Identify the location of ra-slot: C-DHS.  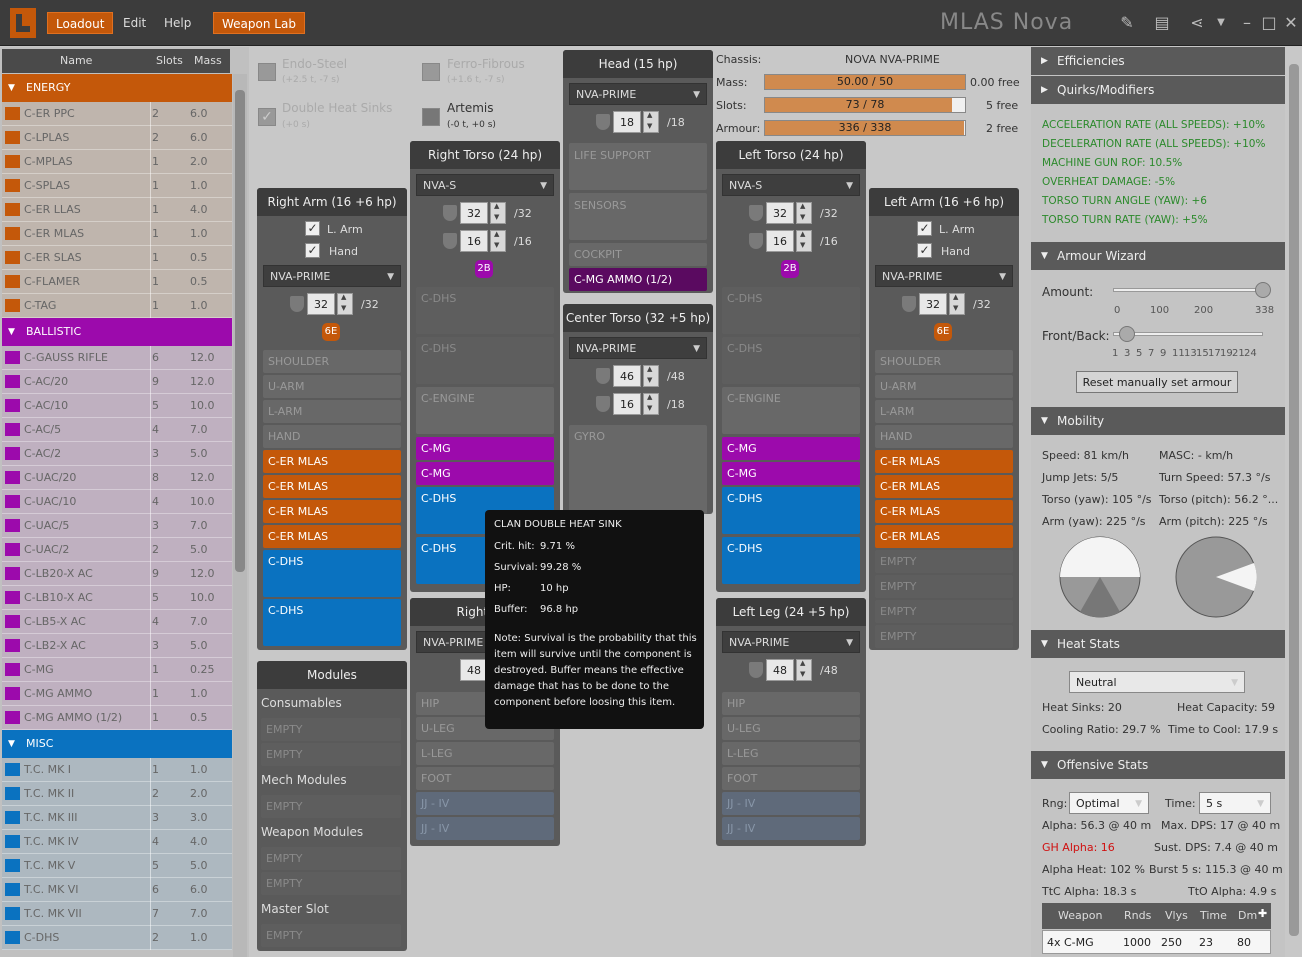
(332, 573).